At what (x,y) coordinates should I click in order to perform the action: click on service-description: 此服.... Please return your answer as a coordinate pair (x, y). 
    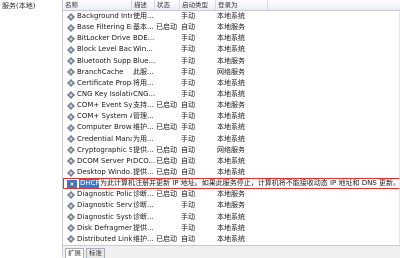
    Looking at the image, I should click on (143, 71).